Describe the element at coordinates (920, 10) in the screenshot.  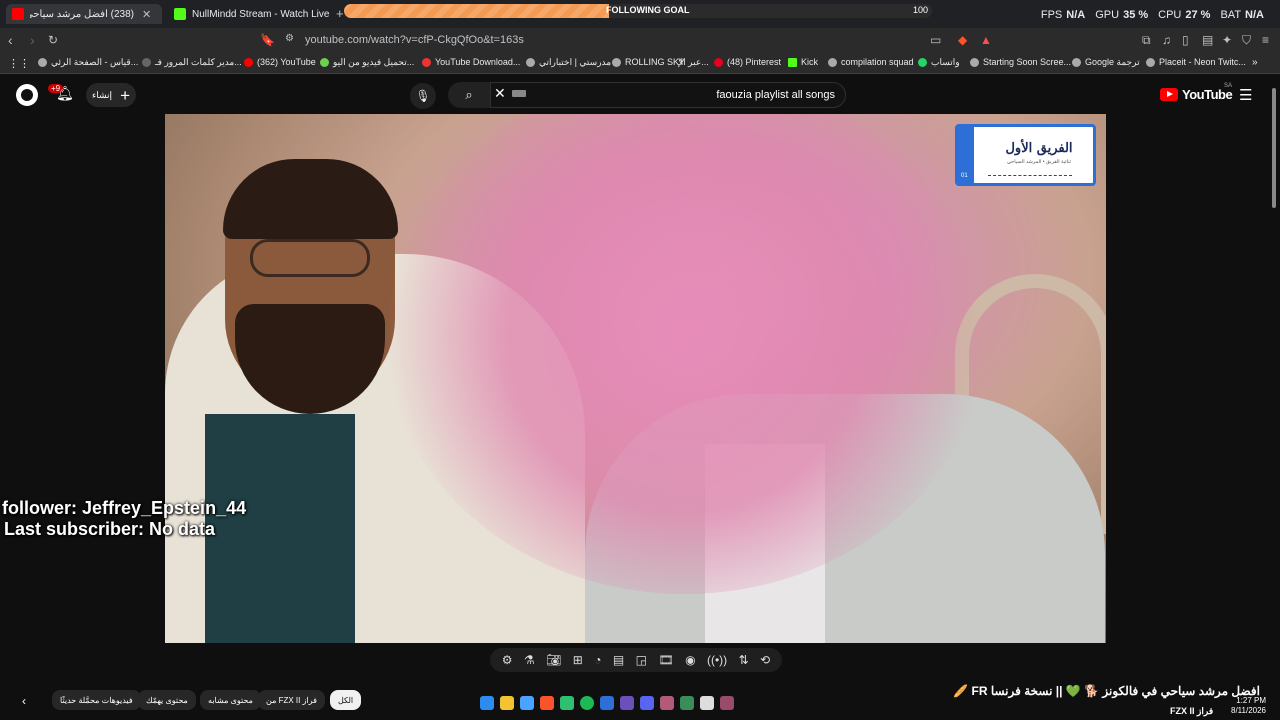
I see `goal-target: 100` at that location.